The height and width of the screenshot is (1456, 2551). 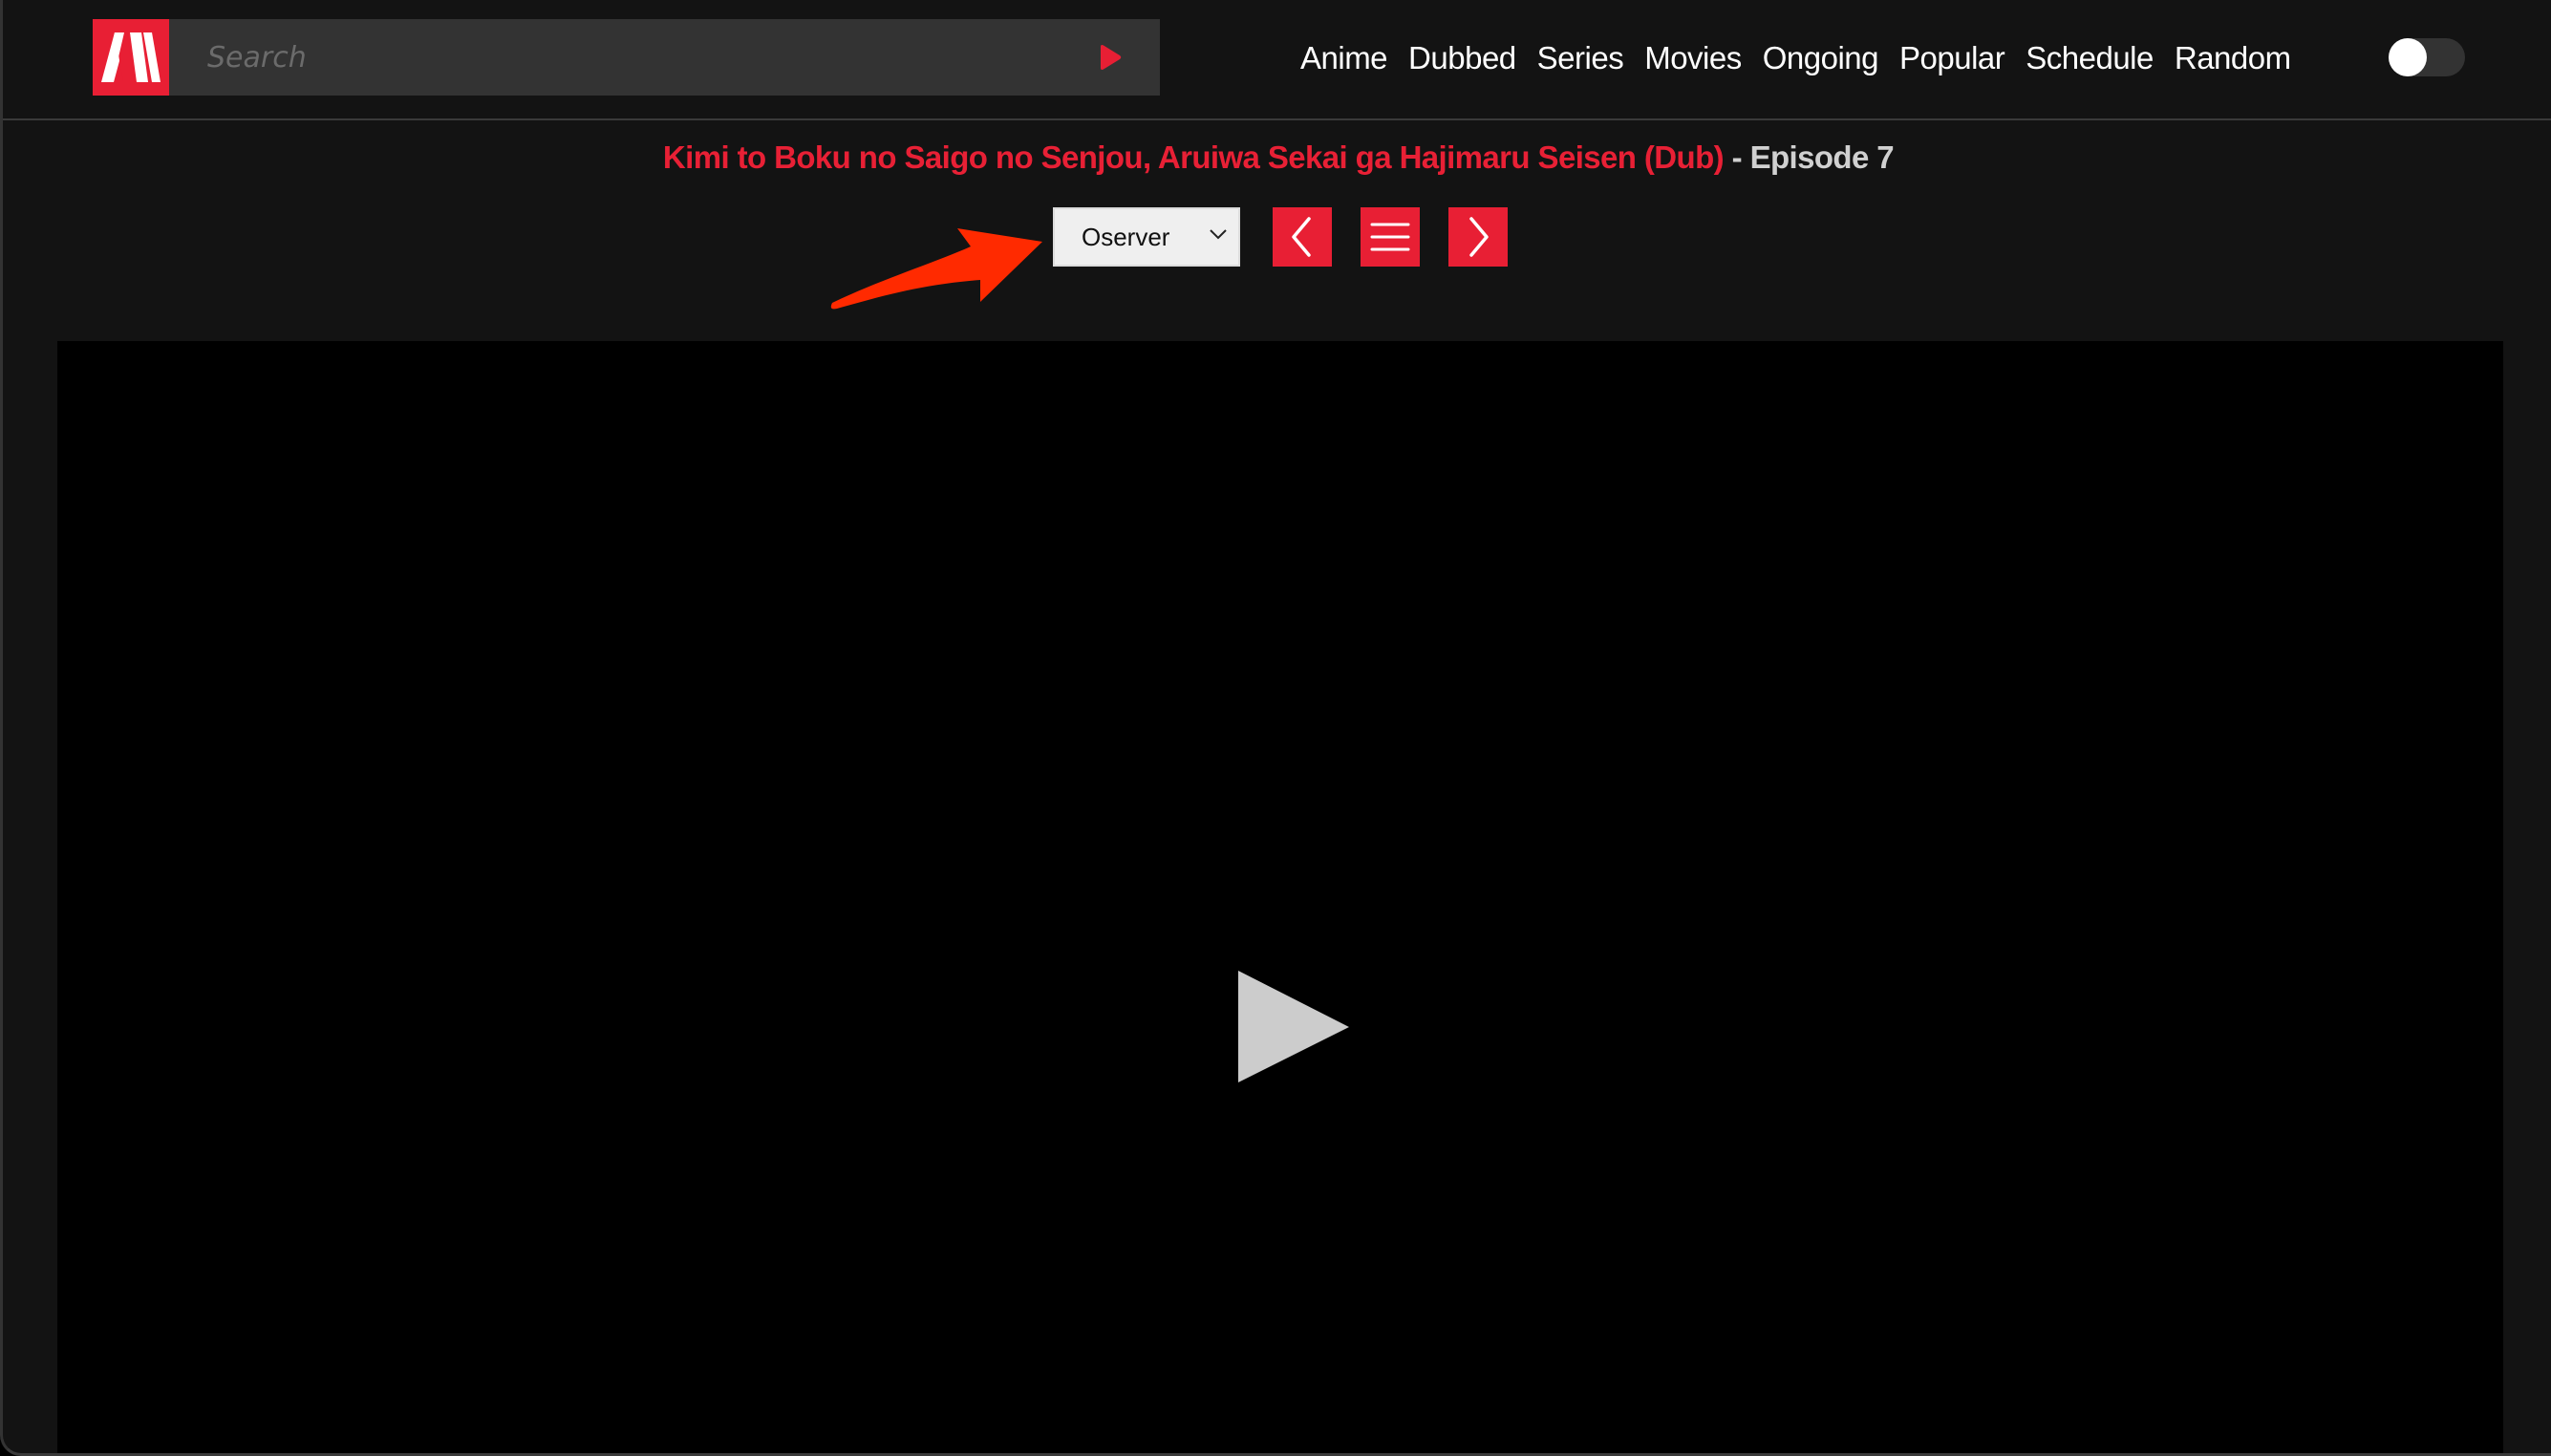 I want to click on menu-icon, so click(x=1390, y=237).